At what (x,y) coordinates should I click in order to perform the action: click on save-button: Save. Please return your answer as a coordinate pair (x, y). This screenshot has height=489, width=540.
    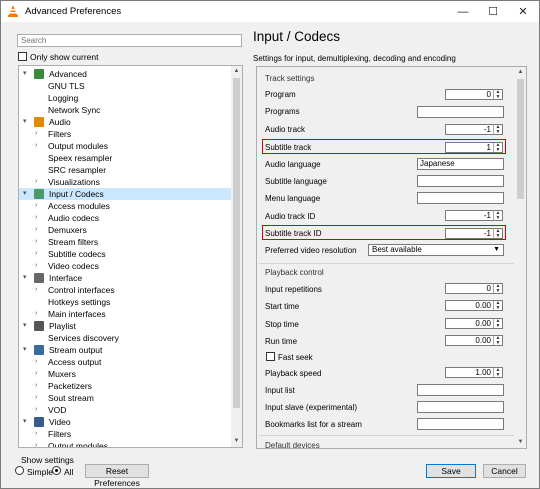
    Looking at the image, I should click on (451, 471).